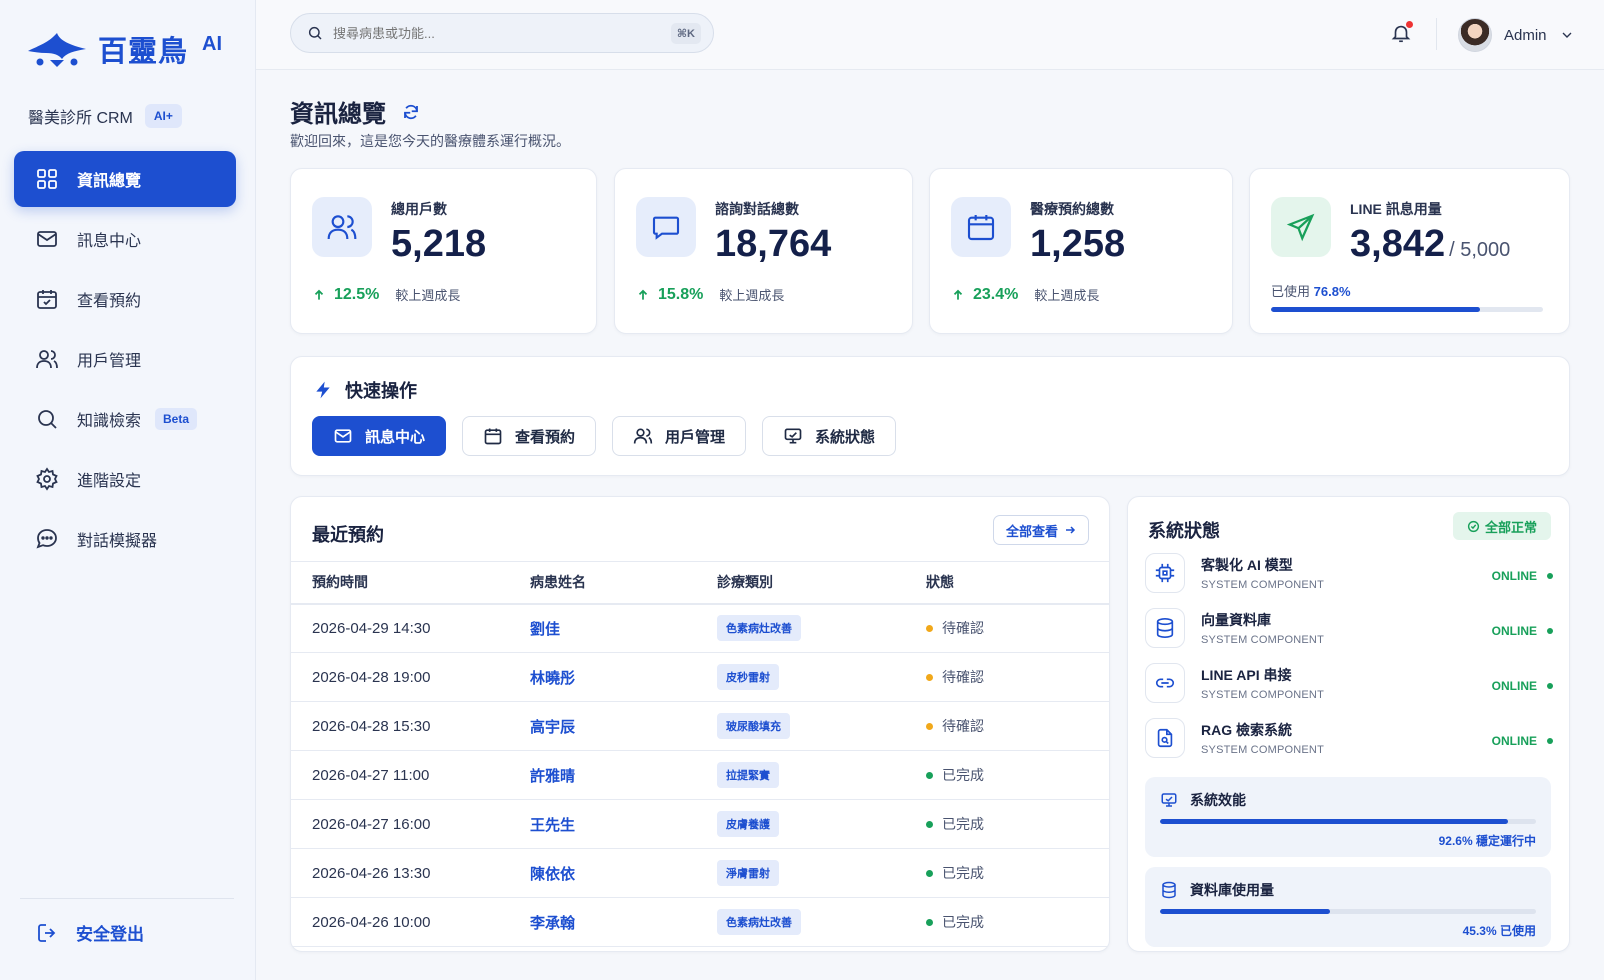 The image size is (1604, 980). Describe the element at coordinates (109, 241) in the screenshot. I see `sidebar-item-label: 訊息中心` at that location.